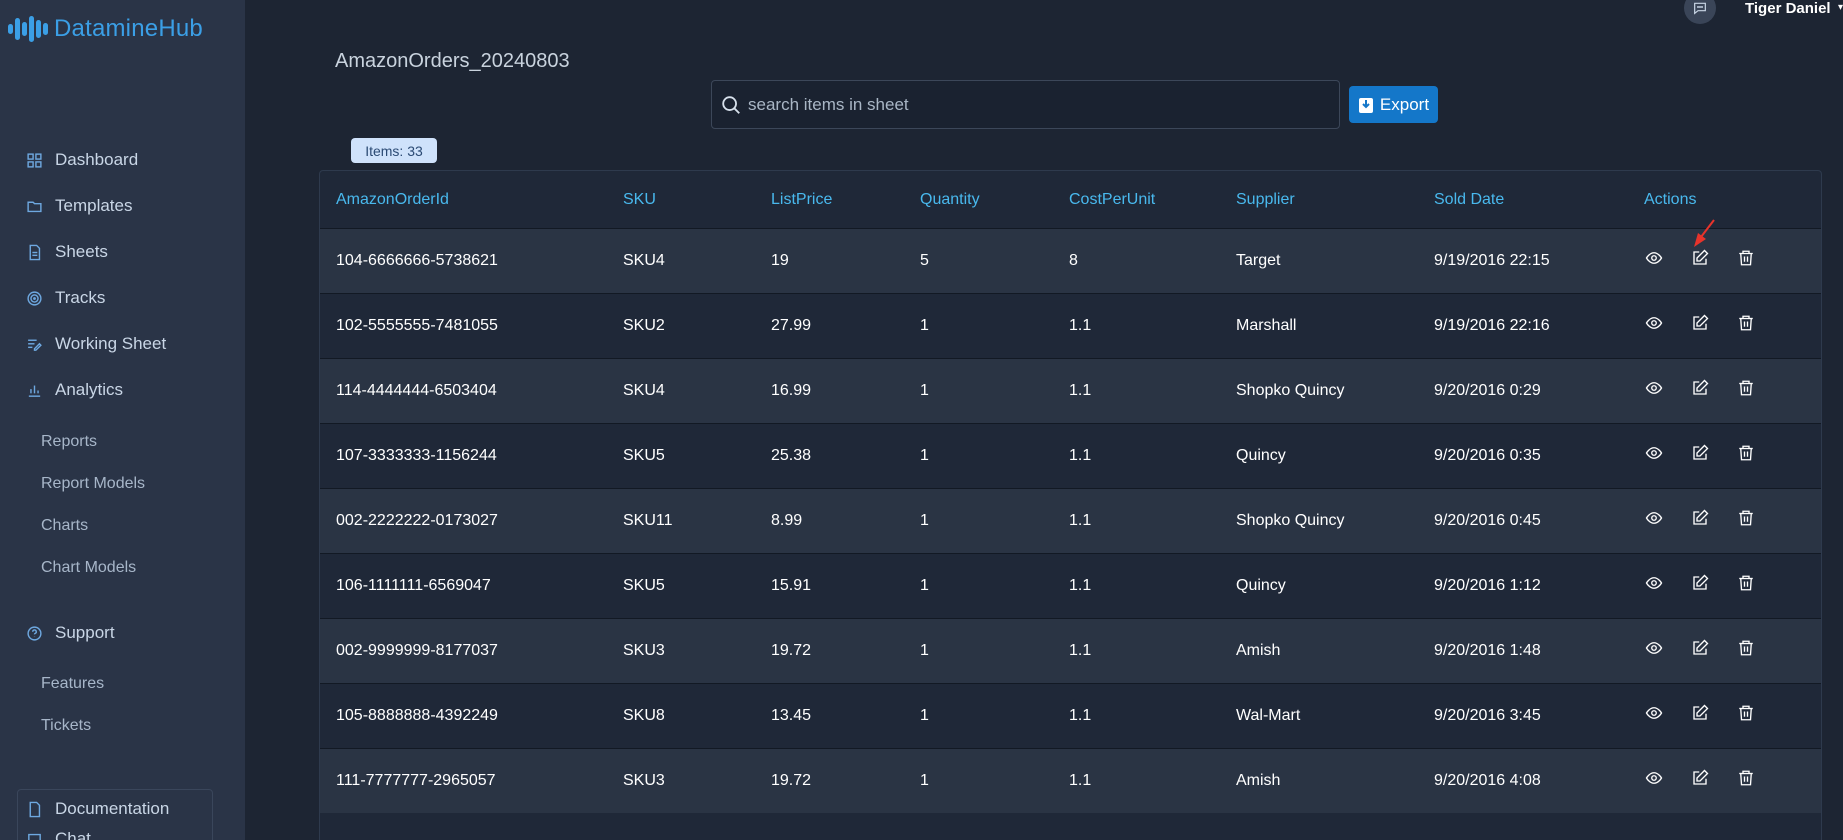 This screenshot has height=840, width=1843. Describe the element at coordinates (644, 650) in the screenshot. I see `cell-sku: SKU3` at that location.